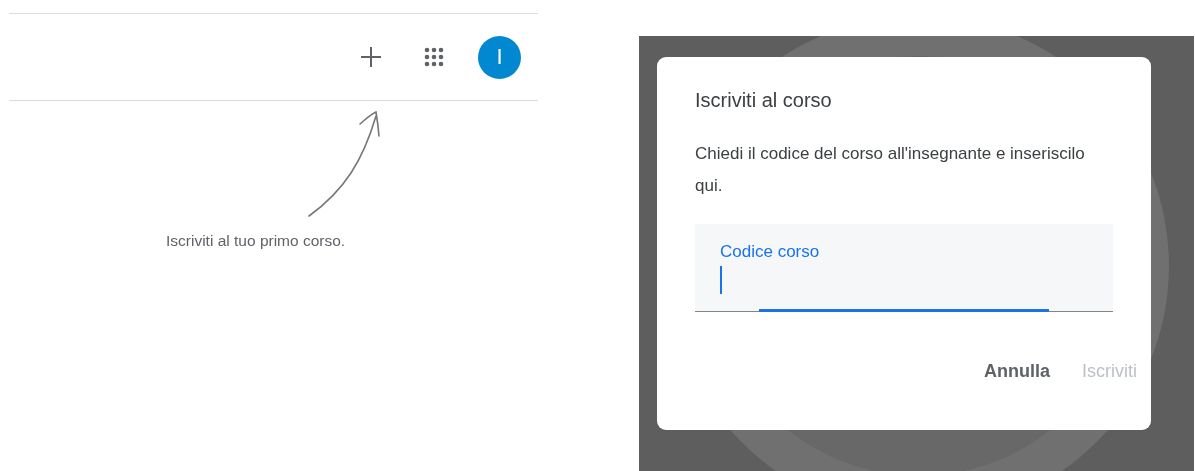  Describe the element at coordinates (499, 57) in the screenshot. I see `account-avatar: I` at that location.